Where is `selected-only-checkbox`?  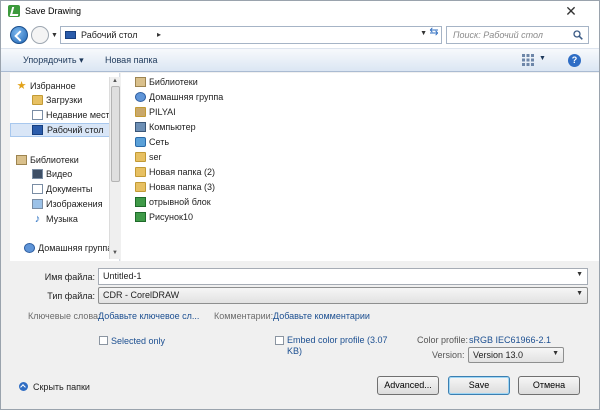
selected-only-checkbox is located at coordinates (103, 340).